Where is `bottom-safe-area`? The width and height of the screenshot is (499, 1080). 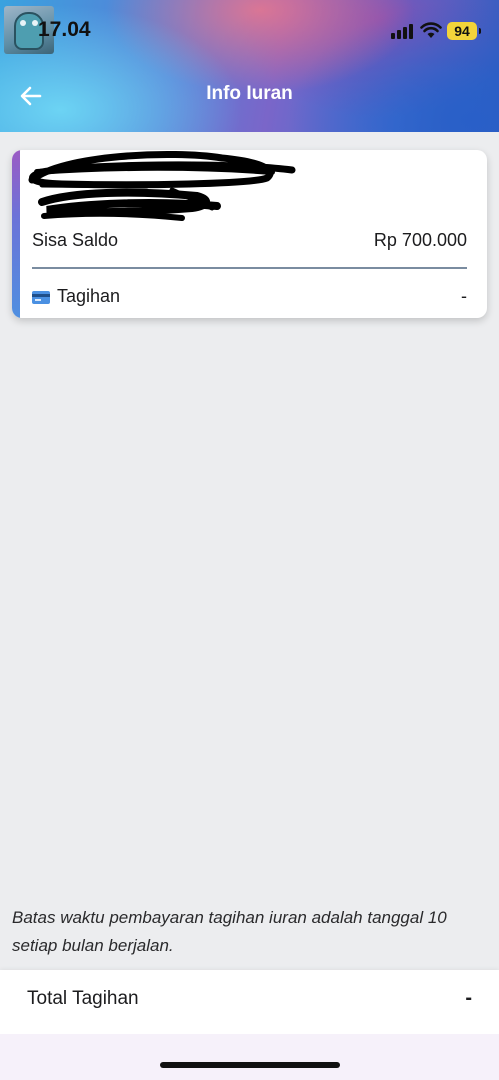
bottom-safe-area is located at coordinates (249, 1057).